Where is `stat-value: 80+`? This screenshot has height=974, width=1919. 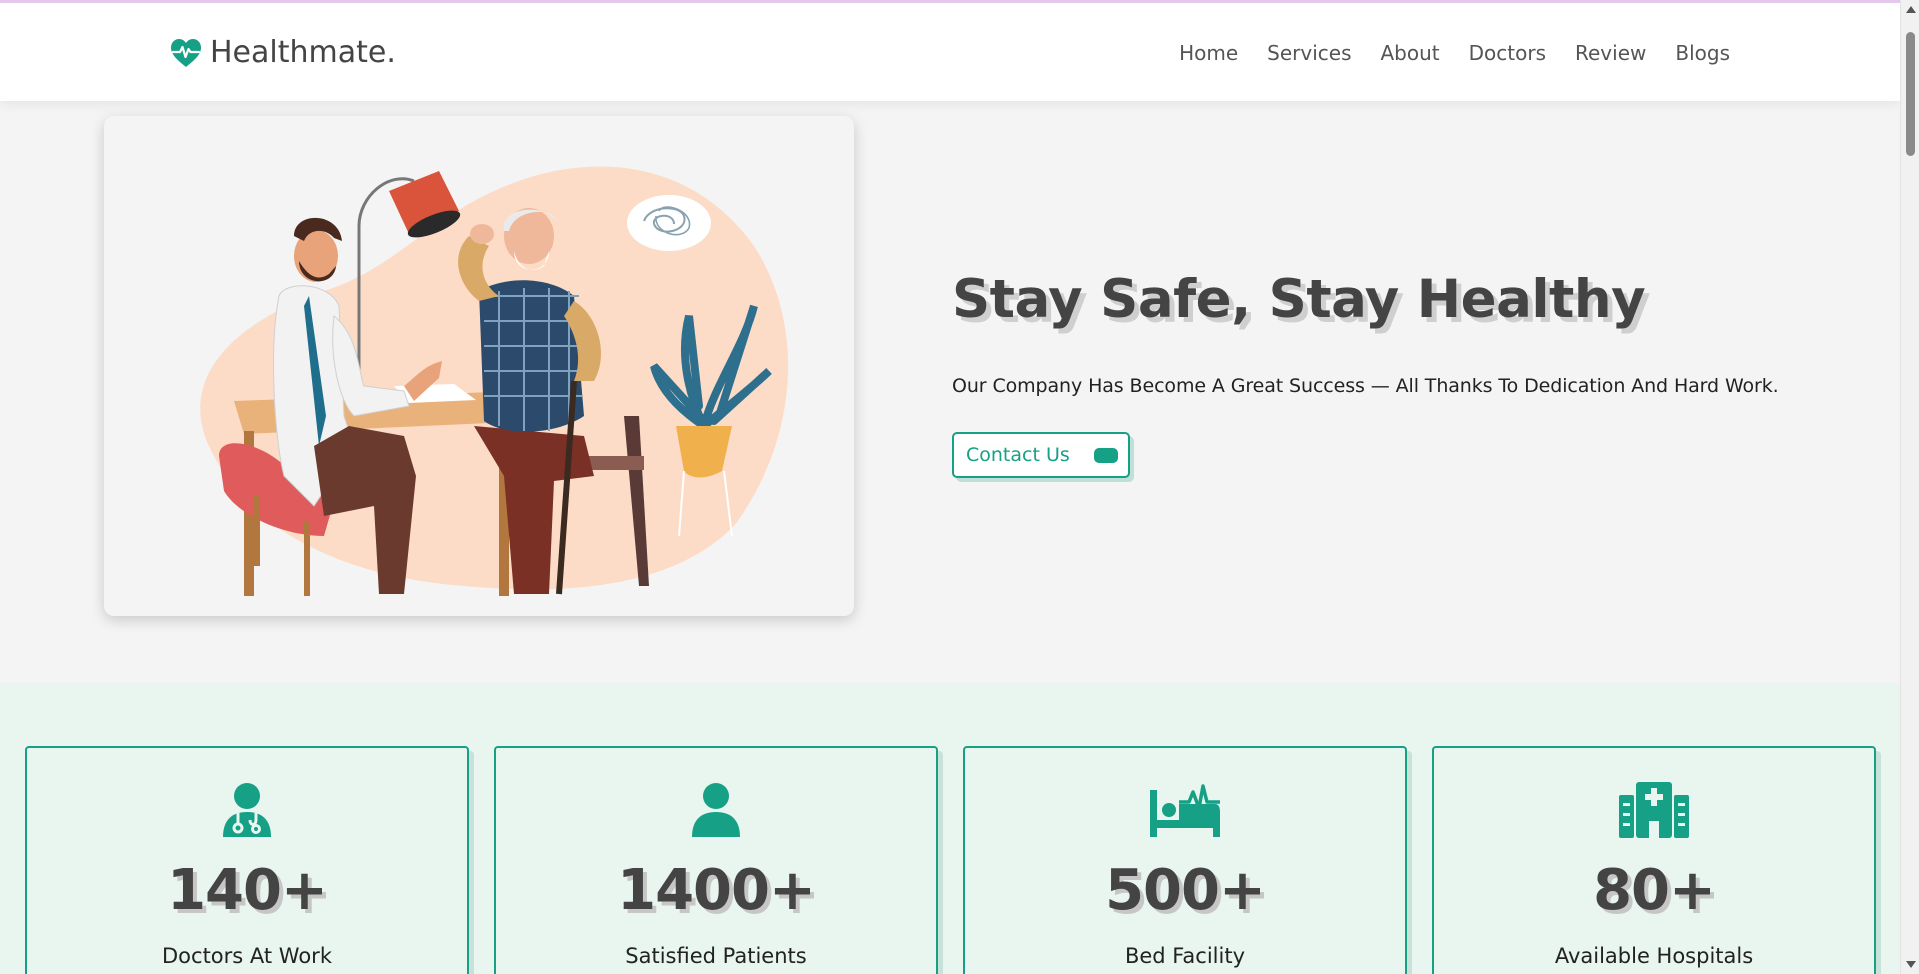
stat-value: 80+ is located at coordinates (1654, 890).